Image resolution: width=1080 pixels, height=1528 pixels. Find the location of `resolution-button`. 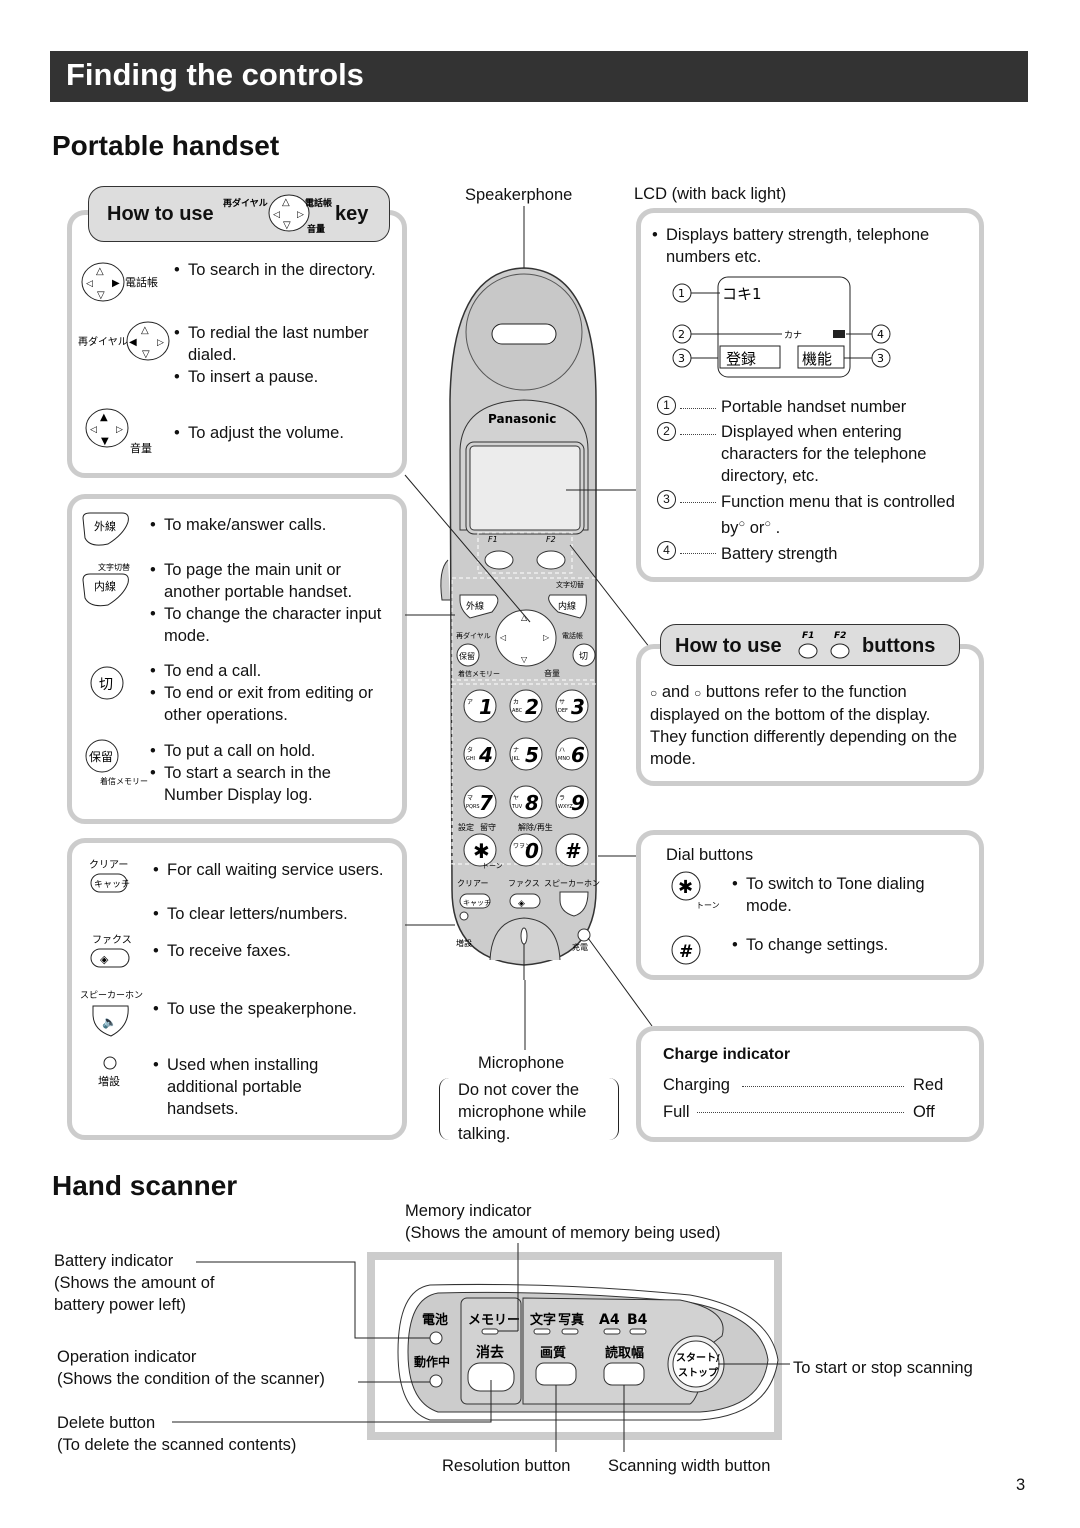

resolution-button is located at coordinates (556, 1374).